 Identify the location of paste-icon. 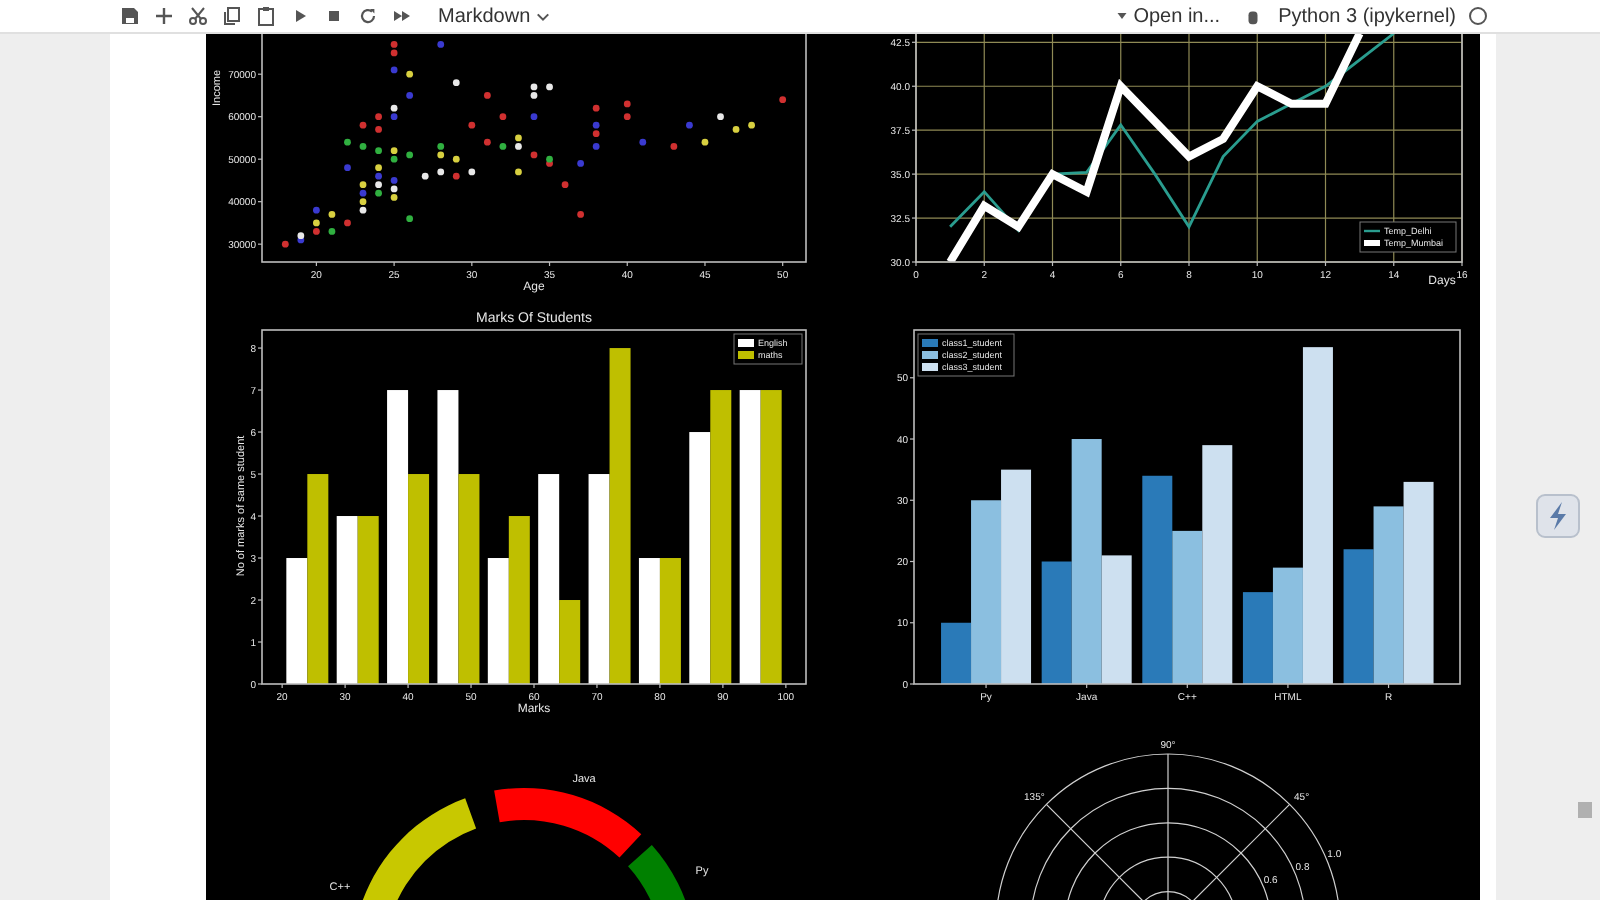
(266, 16).